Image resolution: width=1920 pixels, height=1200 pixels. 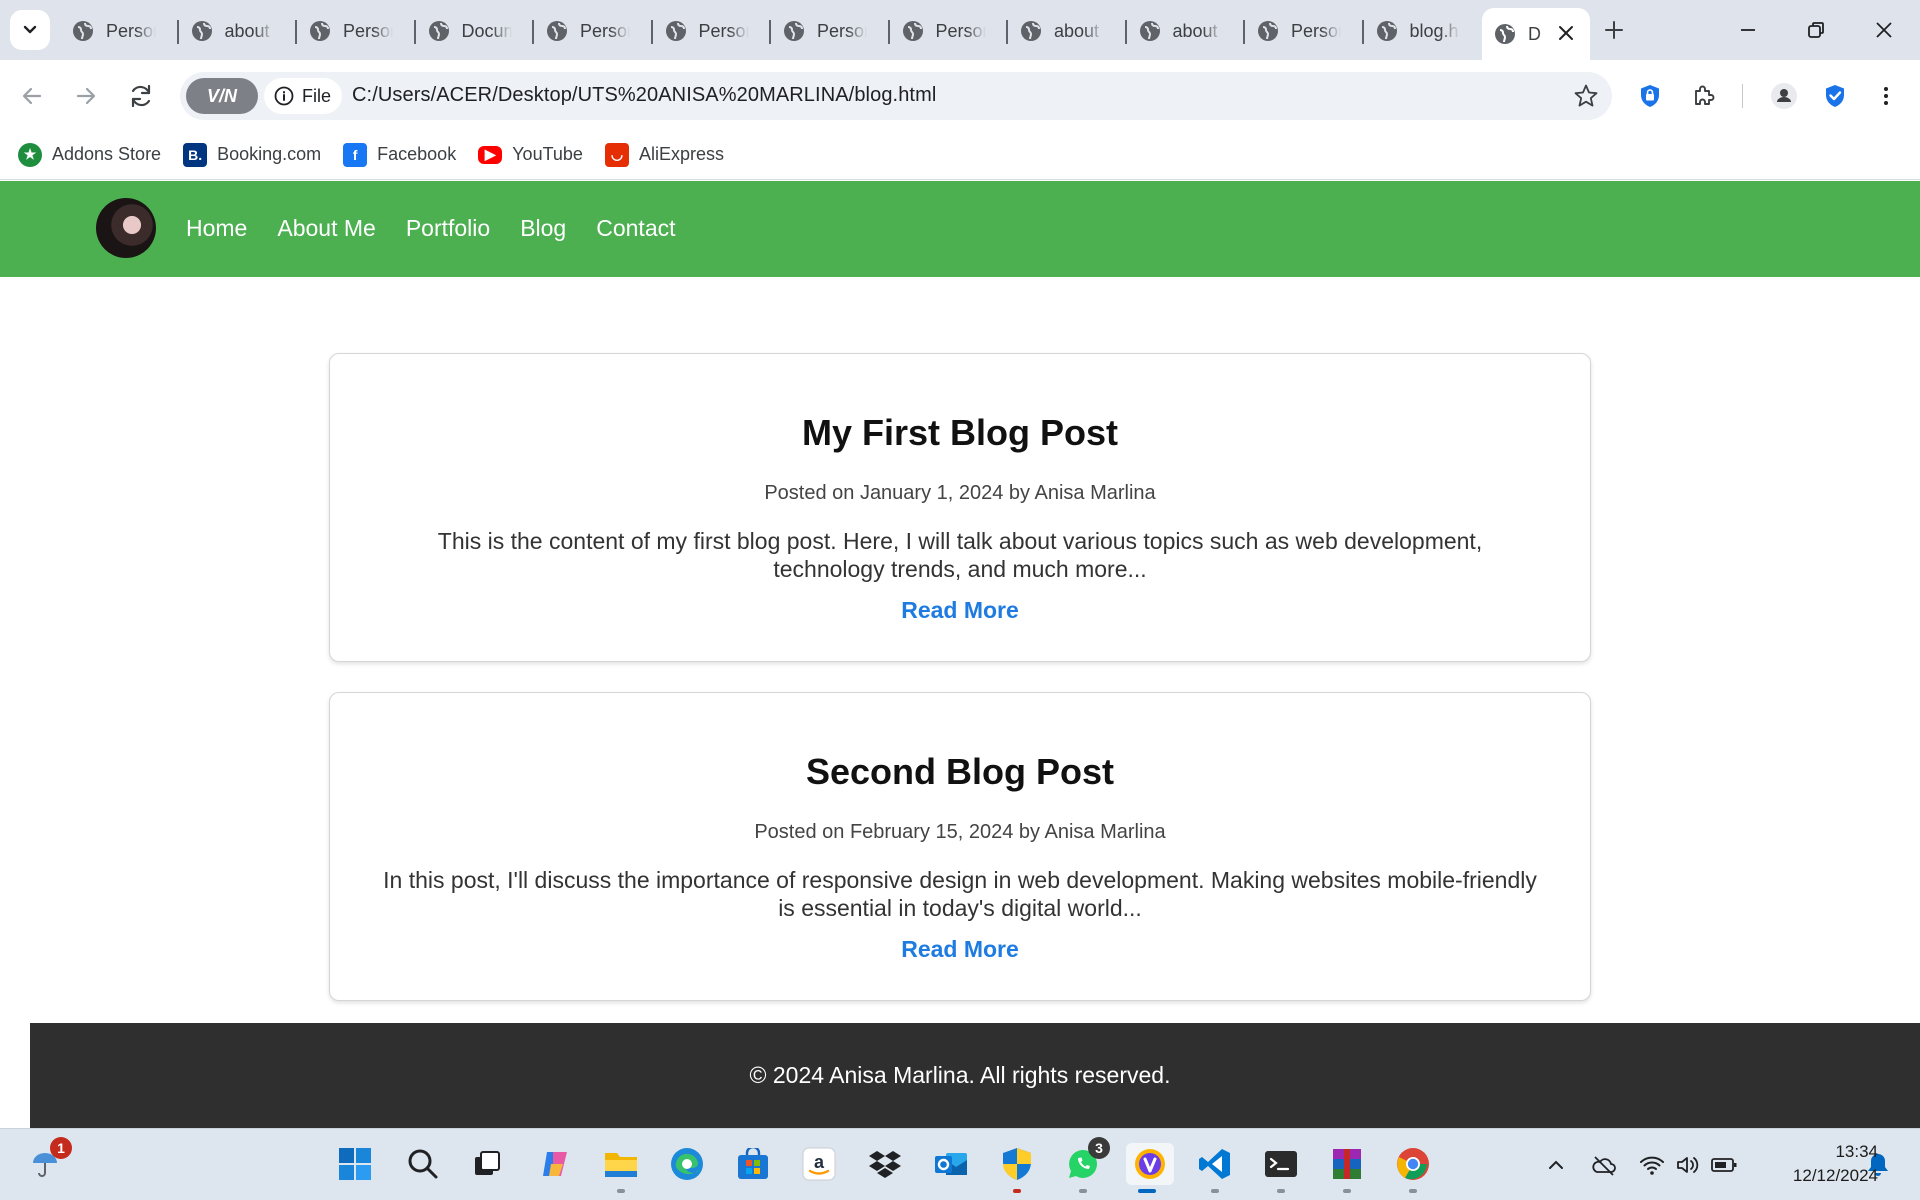 I want to click on bookmark-addons-store: ★ Addons Store, so click(x=89, y=154).